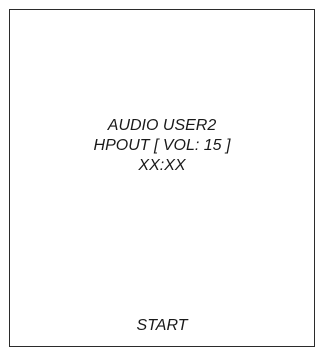 The width and height of the screenshot is (325, 358). I want to click on output-volume-line: HPOUT [ VOL: 15 ], so click(162, 145).